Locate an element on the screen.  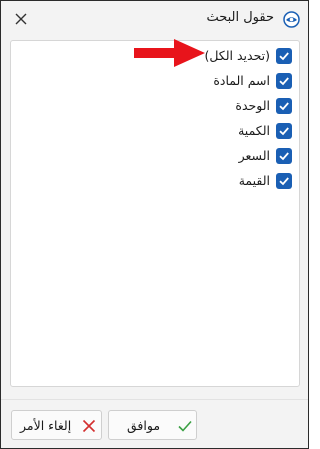
ok-button: موافق is located at coordinates (152, 425).